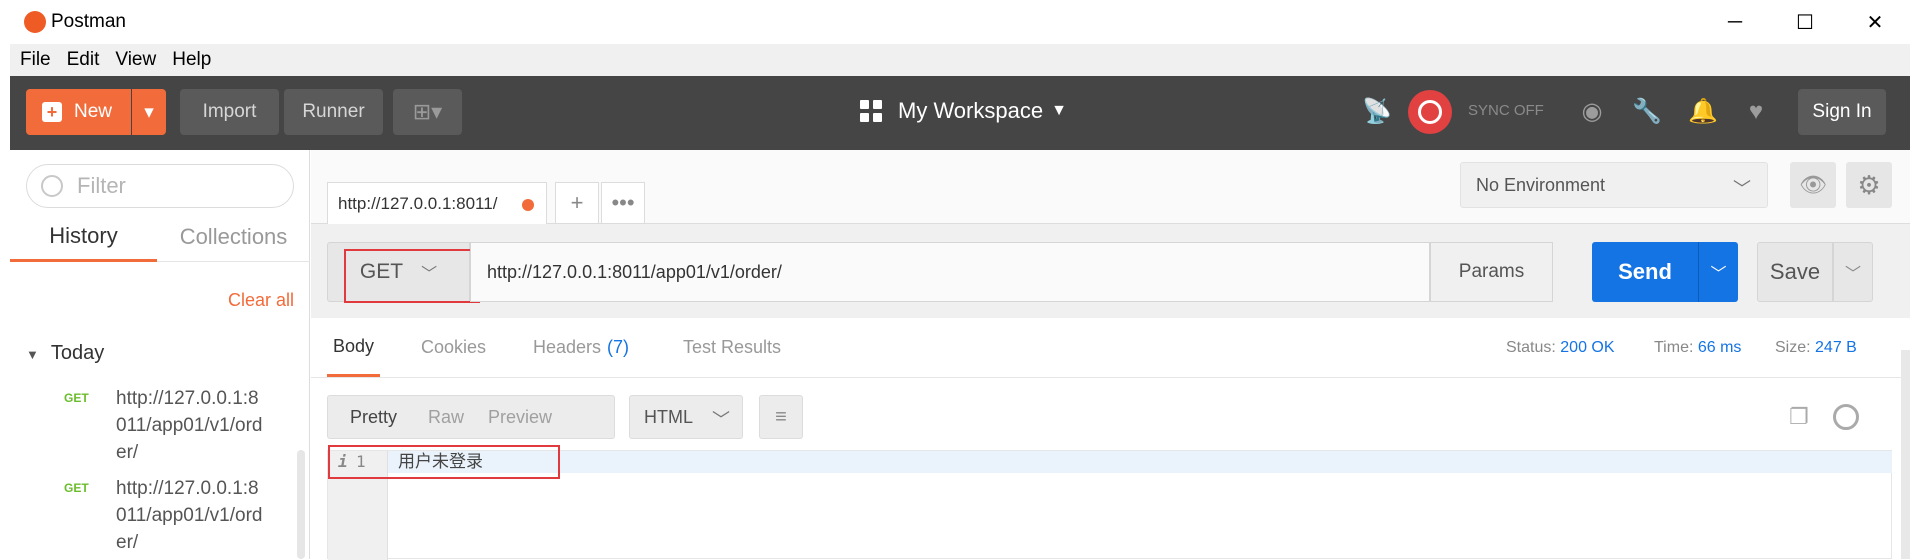 The image size is (1920, 560). I want to click on globe-icon: ◉, so click(1592, 112).